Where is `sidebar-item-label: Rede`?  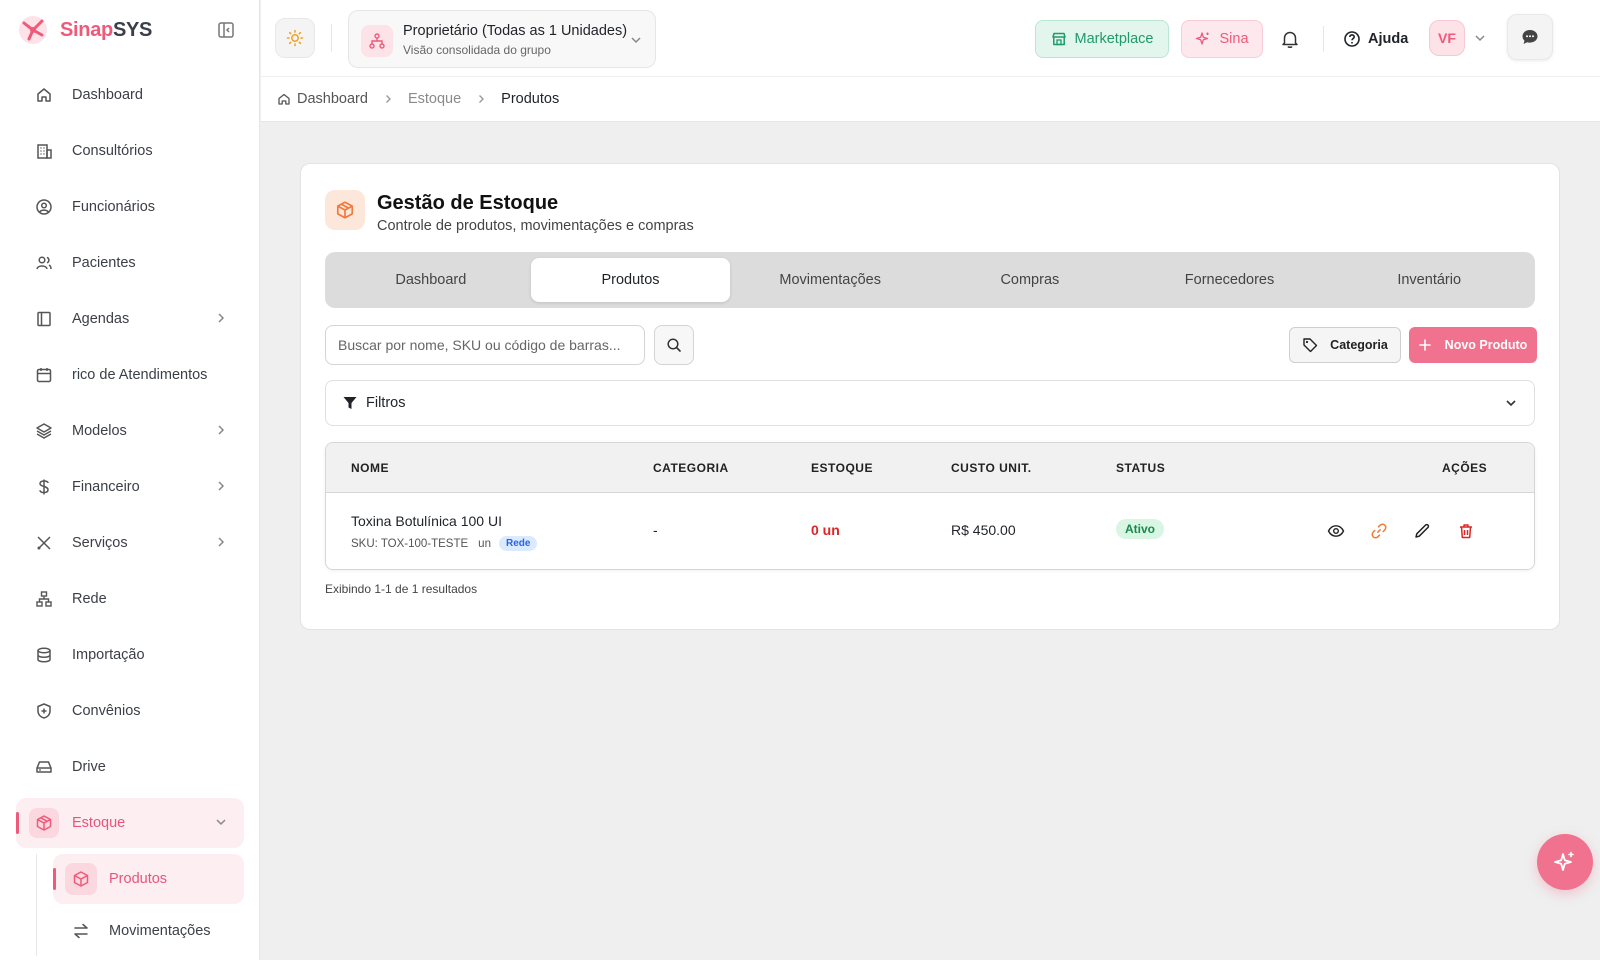 sidebar-item-label: Rede is located at coordinates (89, 599).